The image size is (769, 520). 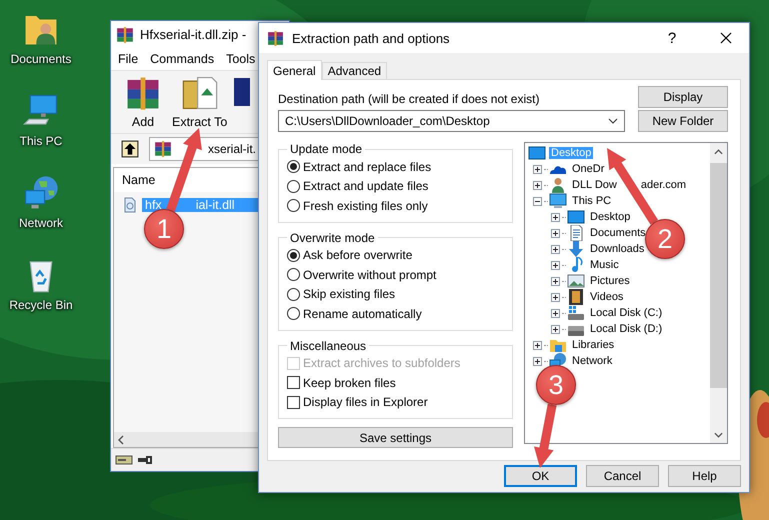 I want to click on up-button, so click(x=130, y=149).